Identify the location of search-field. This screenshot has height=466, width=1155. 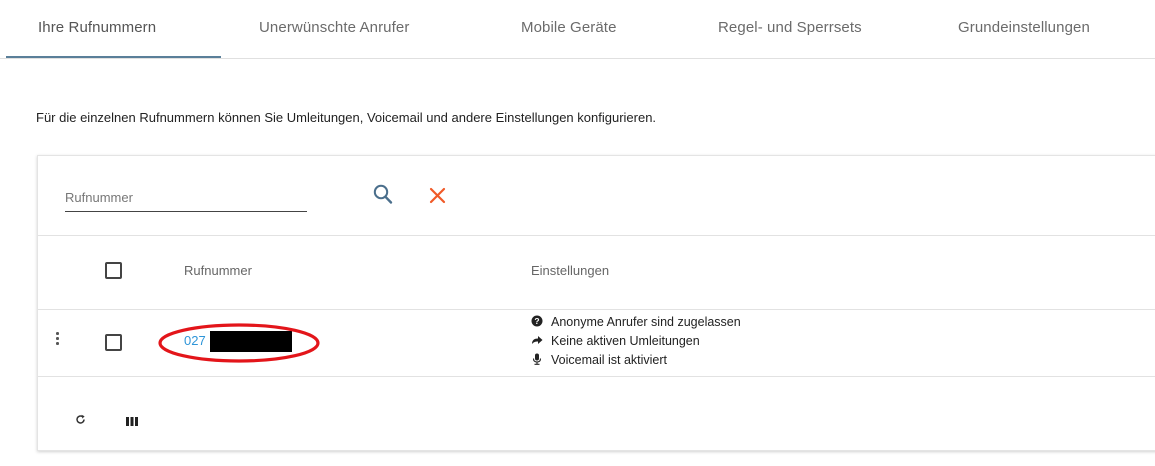
(186, 198).